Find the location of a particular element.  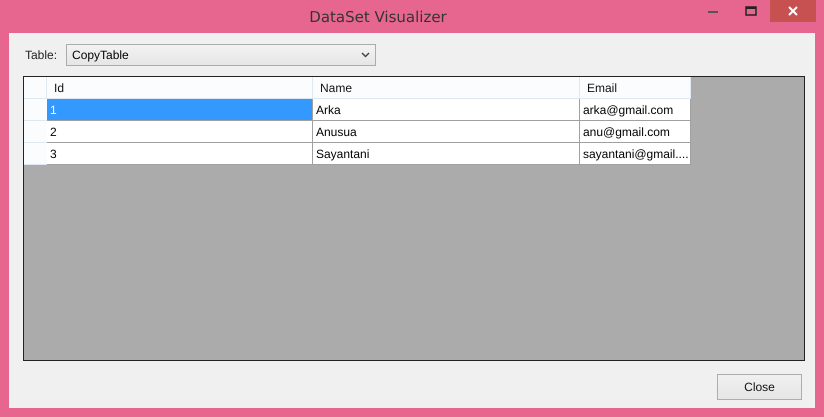

table-cell: Arka is located at coordinates (446, 110).